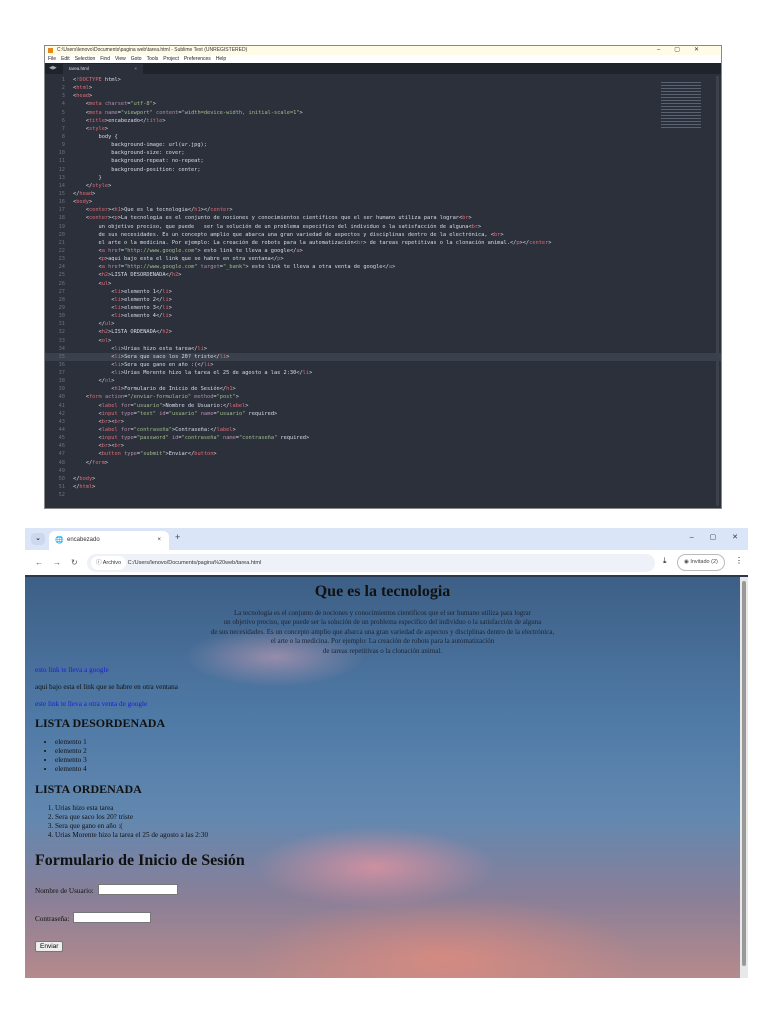  I want to click on code-line: 8 body {, so click(383, 137).